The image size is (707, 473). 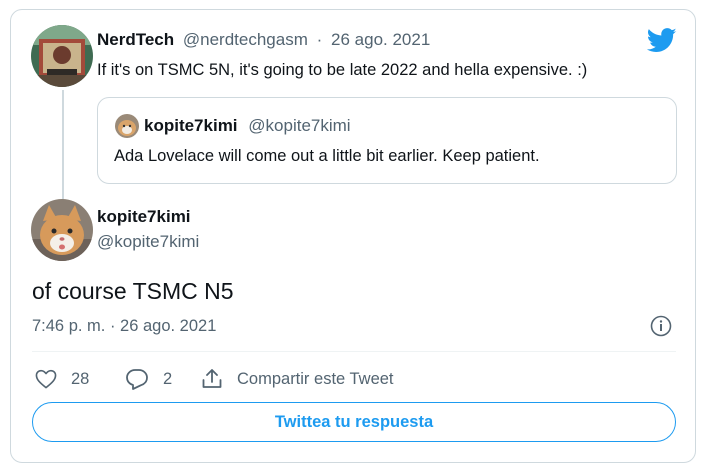 I want to click on actions-divider, so click(x=354, y=351).